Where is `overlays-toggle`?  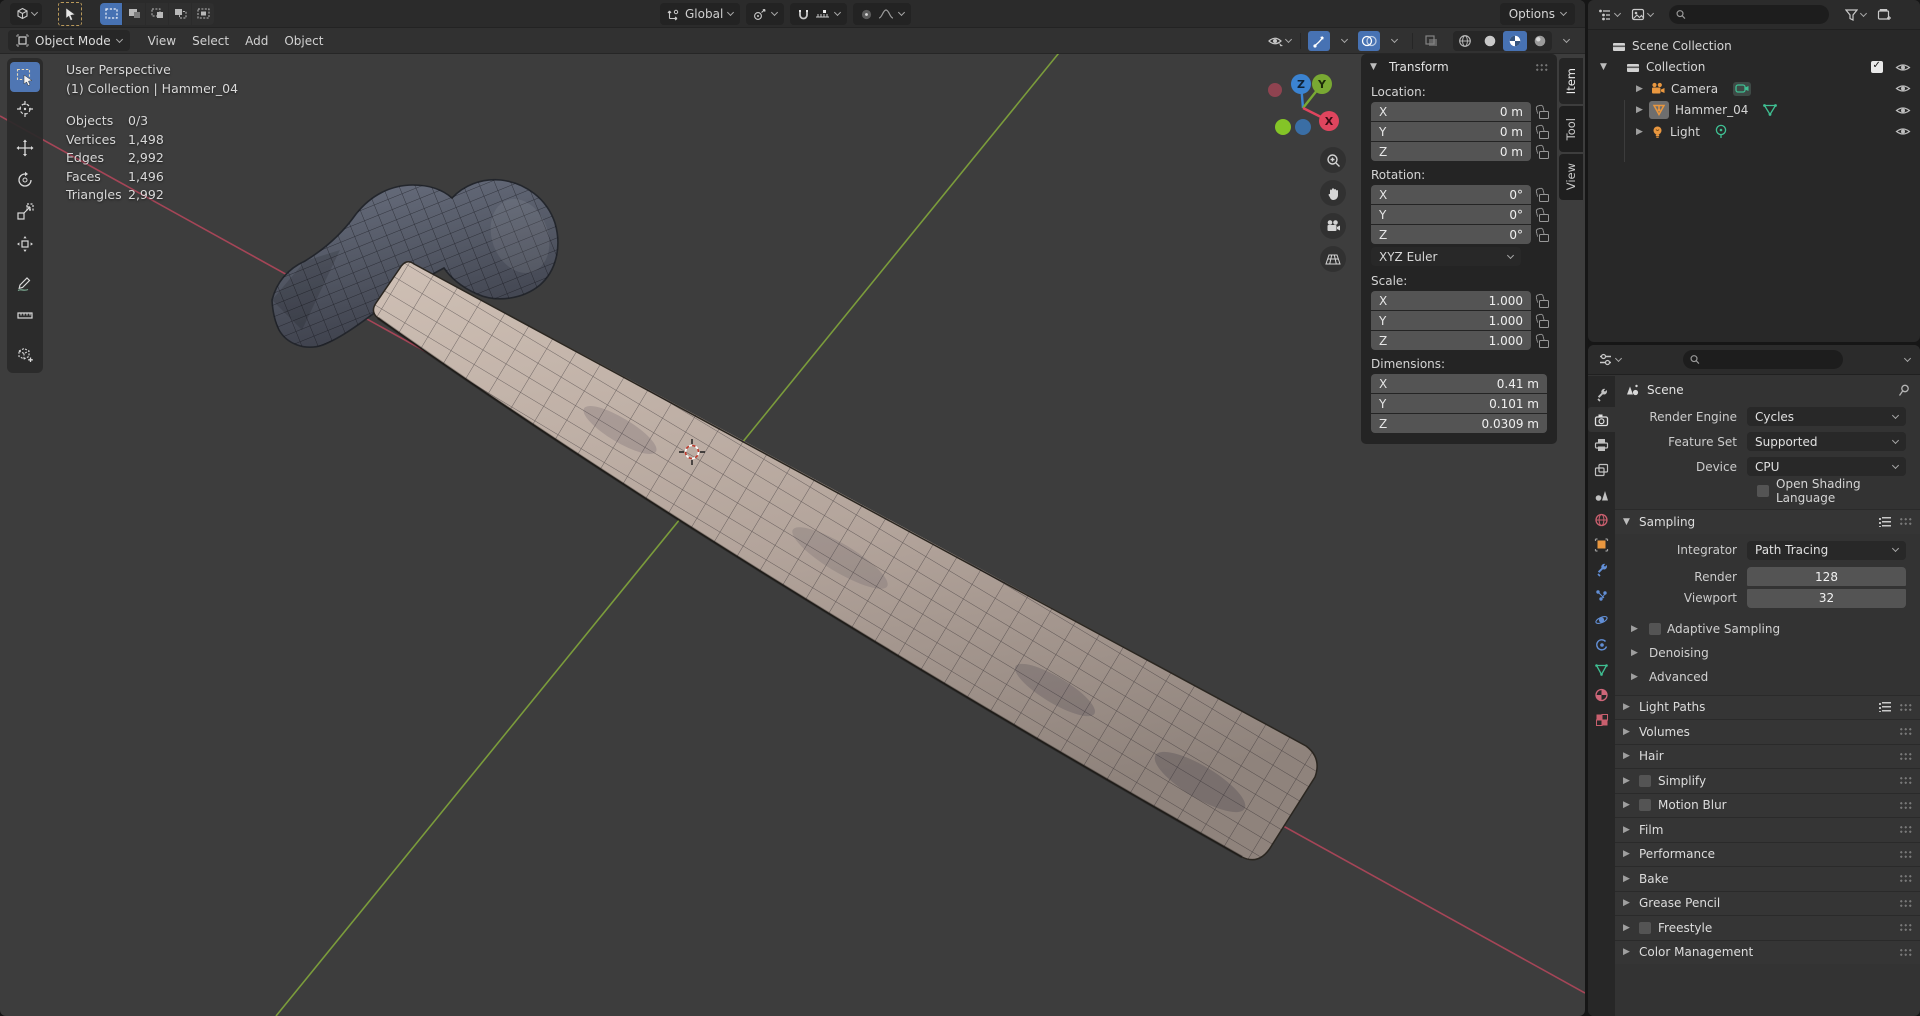 overlays-toggle is located at coordinates (1369, 40).